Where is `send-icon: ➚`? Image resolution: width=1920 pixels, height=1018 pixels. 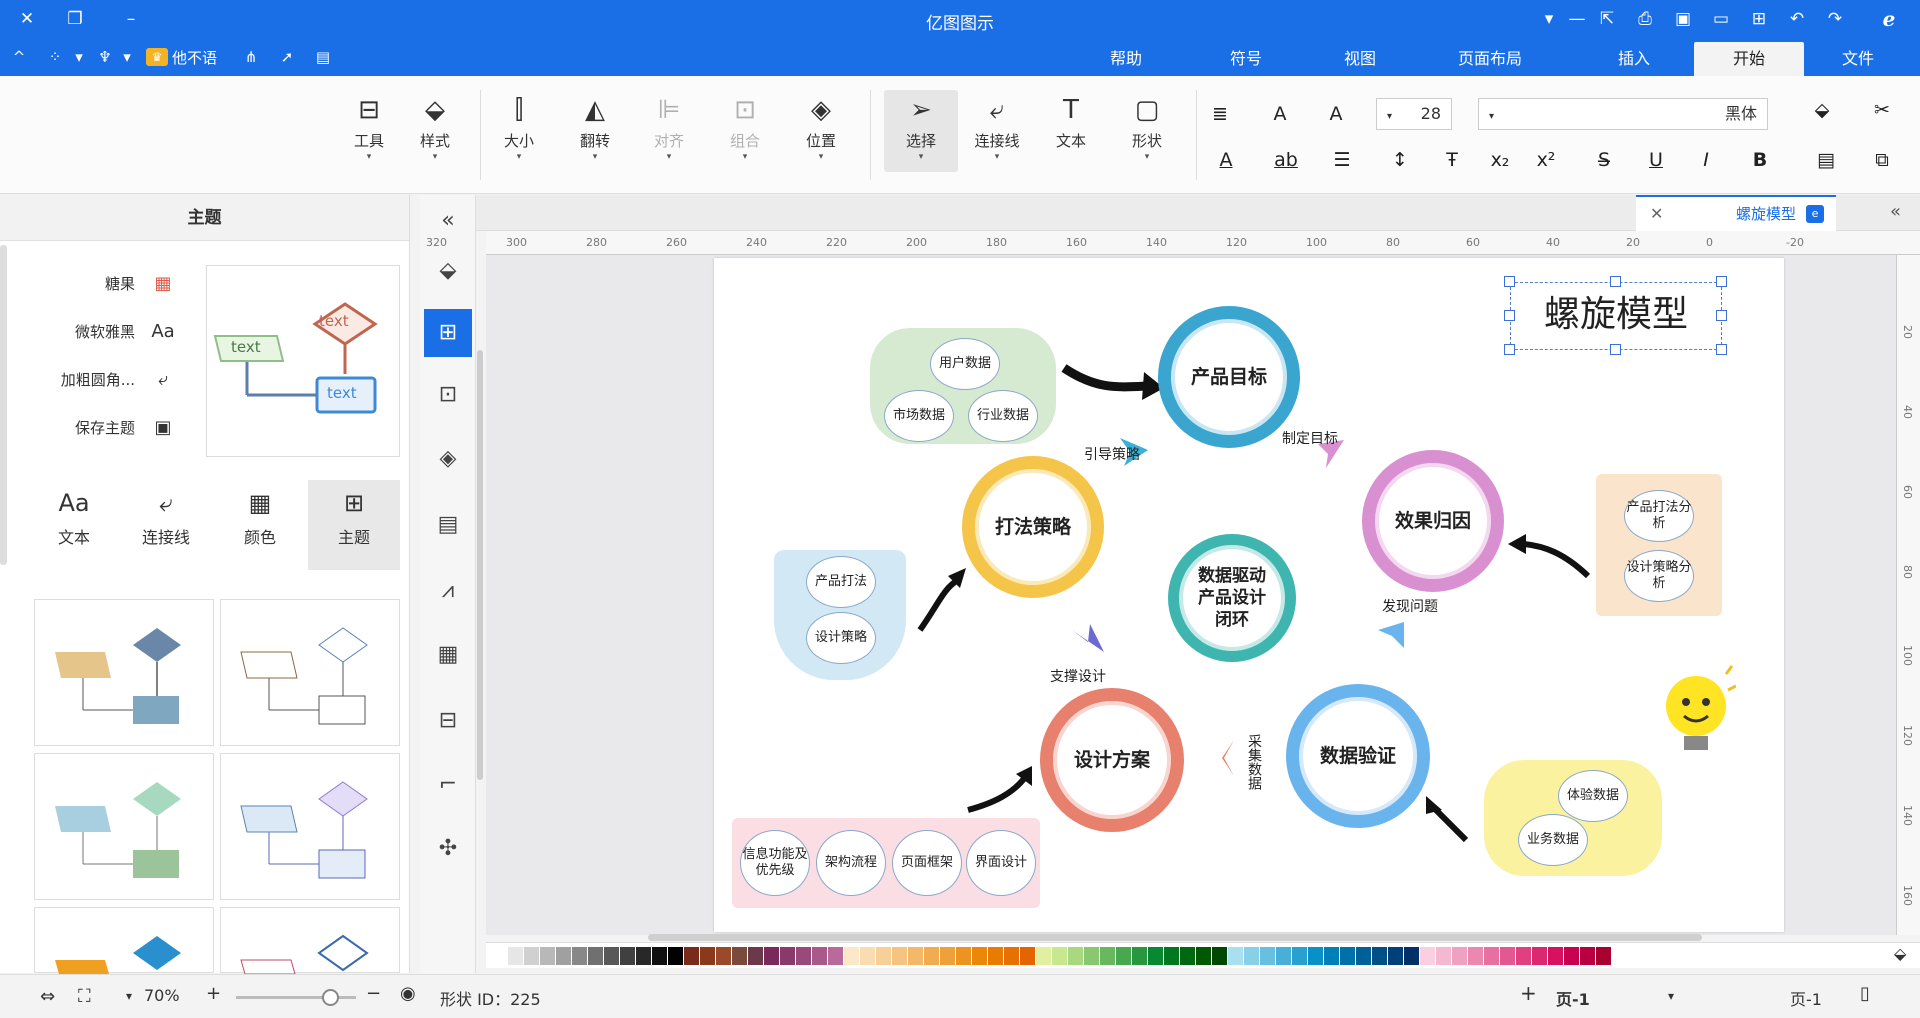 send-icon: ➚ is located at coordinates (287, 57).